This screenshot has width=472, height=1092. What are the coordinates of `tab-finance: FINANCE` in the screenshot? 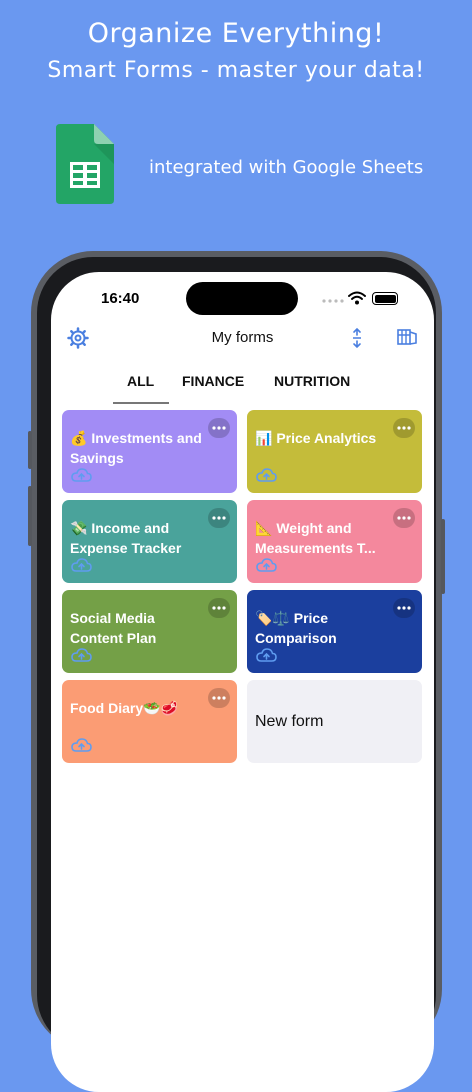 It's located at (213, 381).